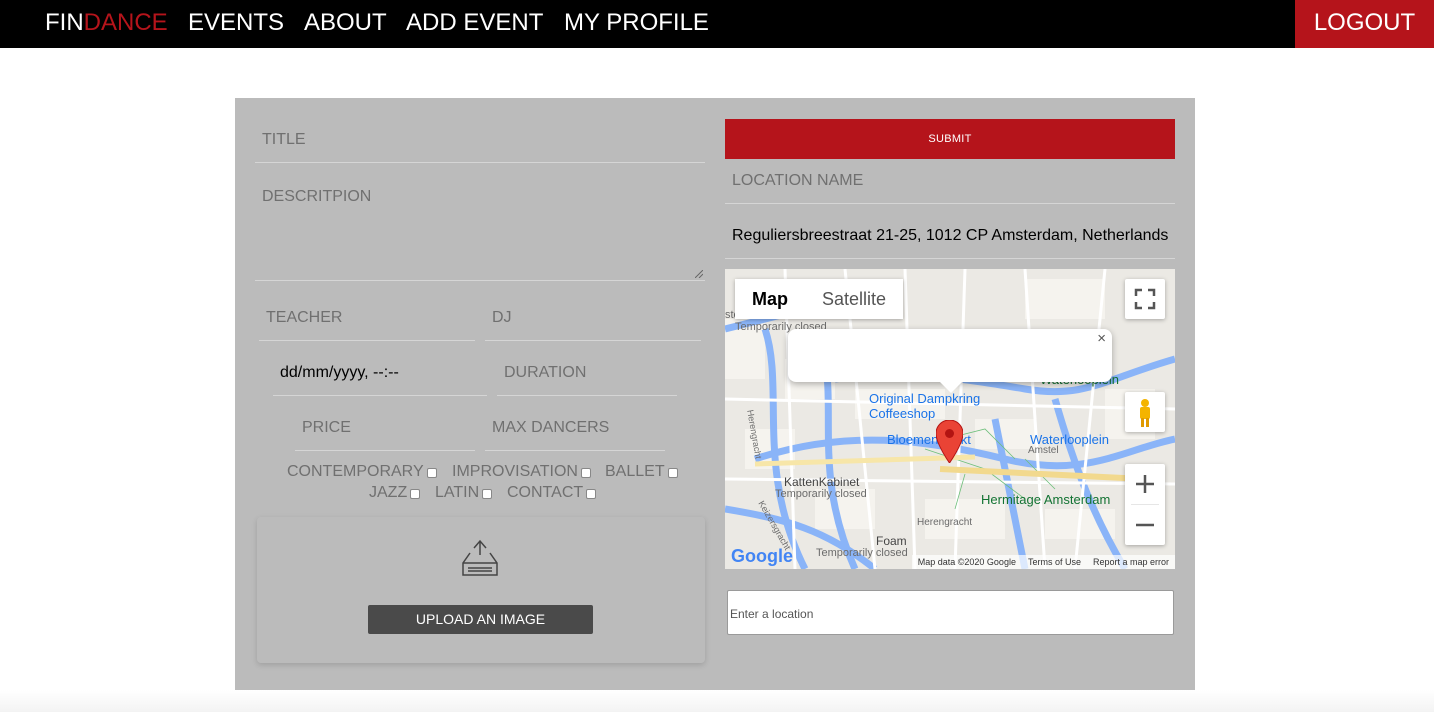 The image size is (1434, 712). Describe the element at coordinates (388, 492) in the screenshot. I see `style-label: JAZZ` at that location.